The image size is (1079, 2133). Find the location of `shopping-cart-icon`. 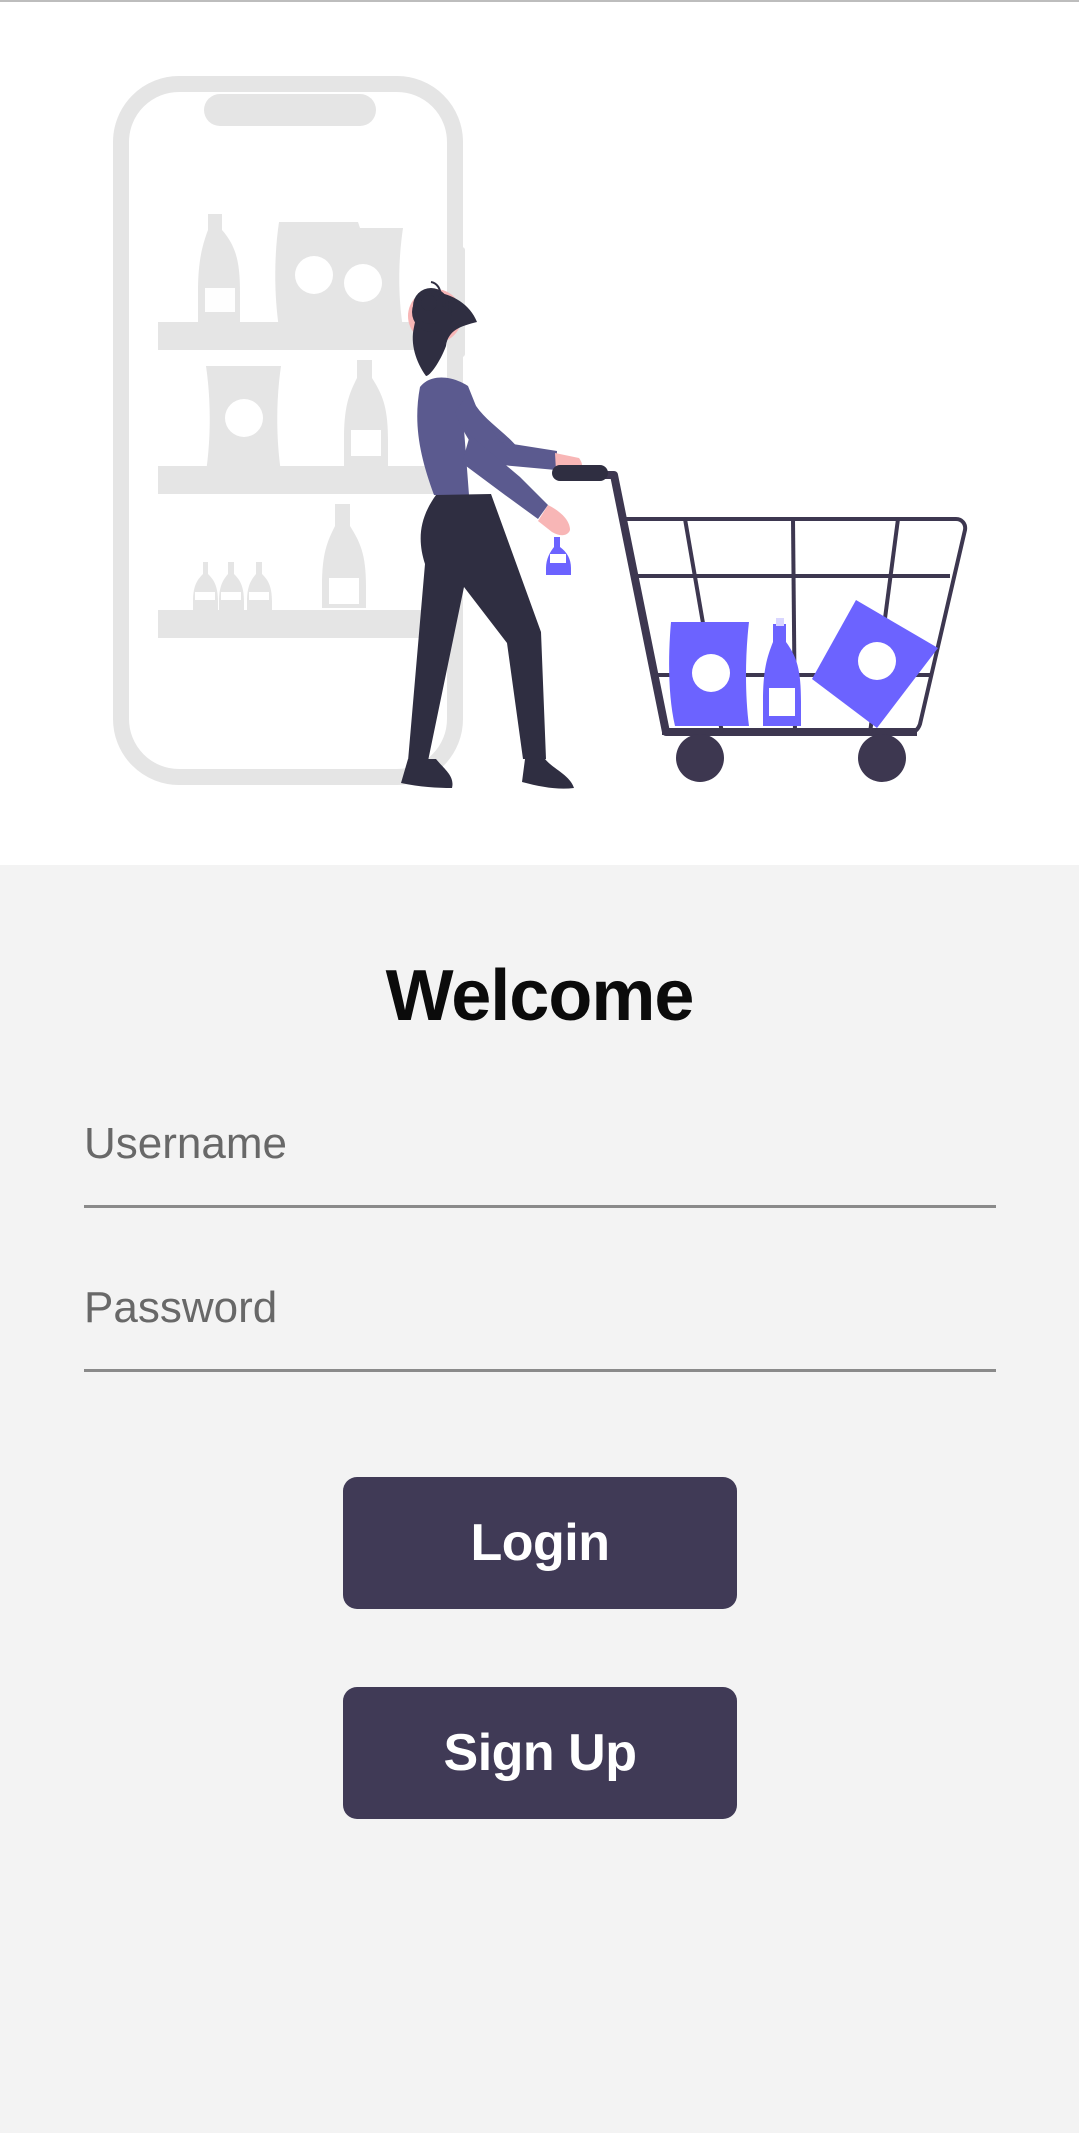

shopping-cart-icon is located at coordinates (767, 626).